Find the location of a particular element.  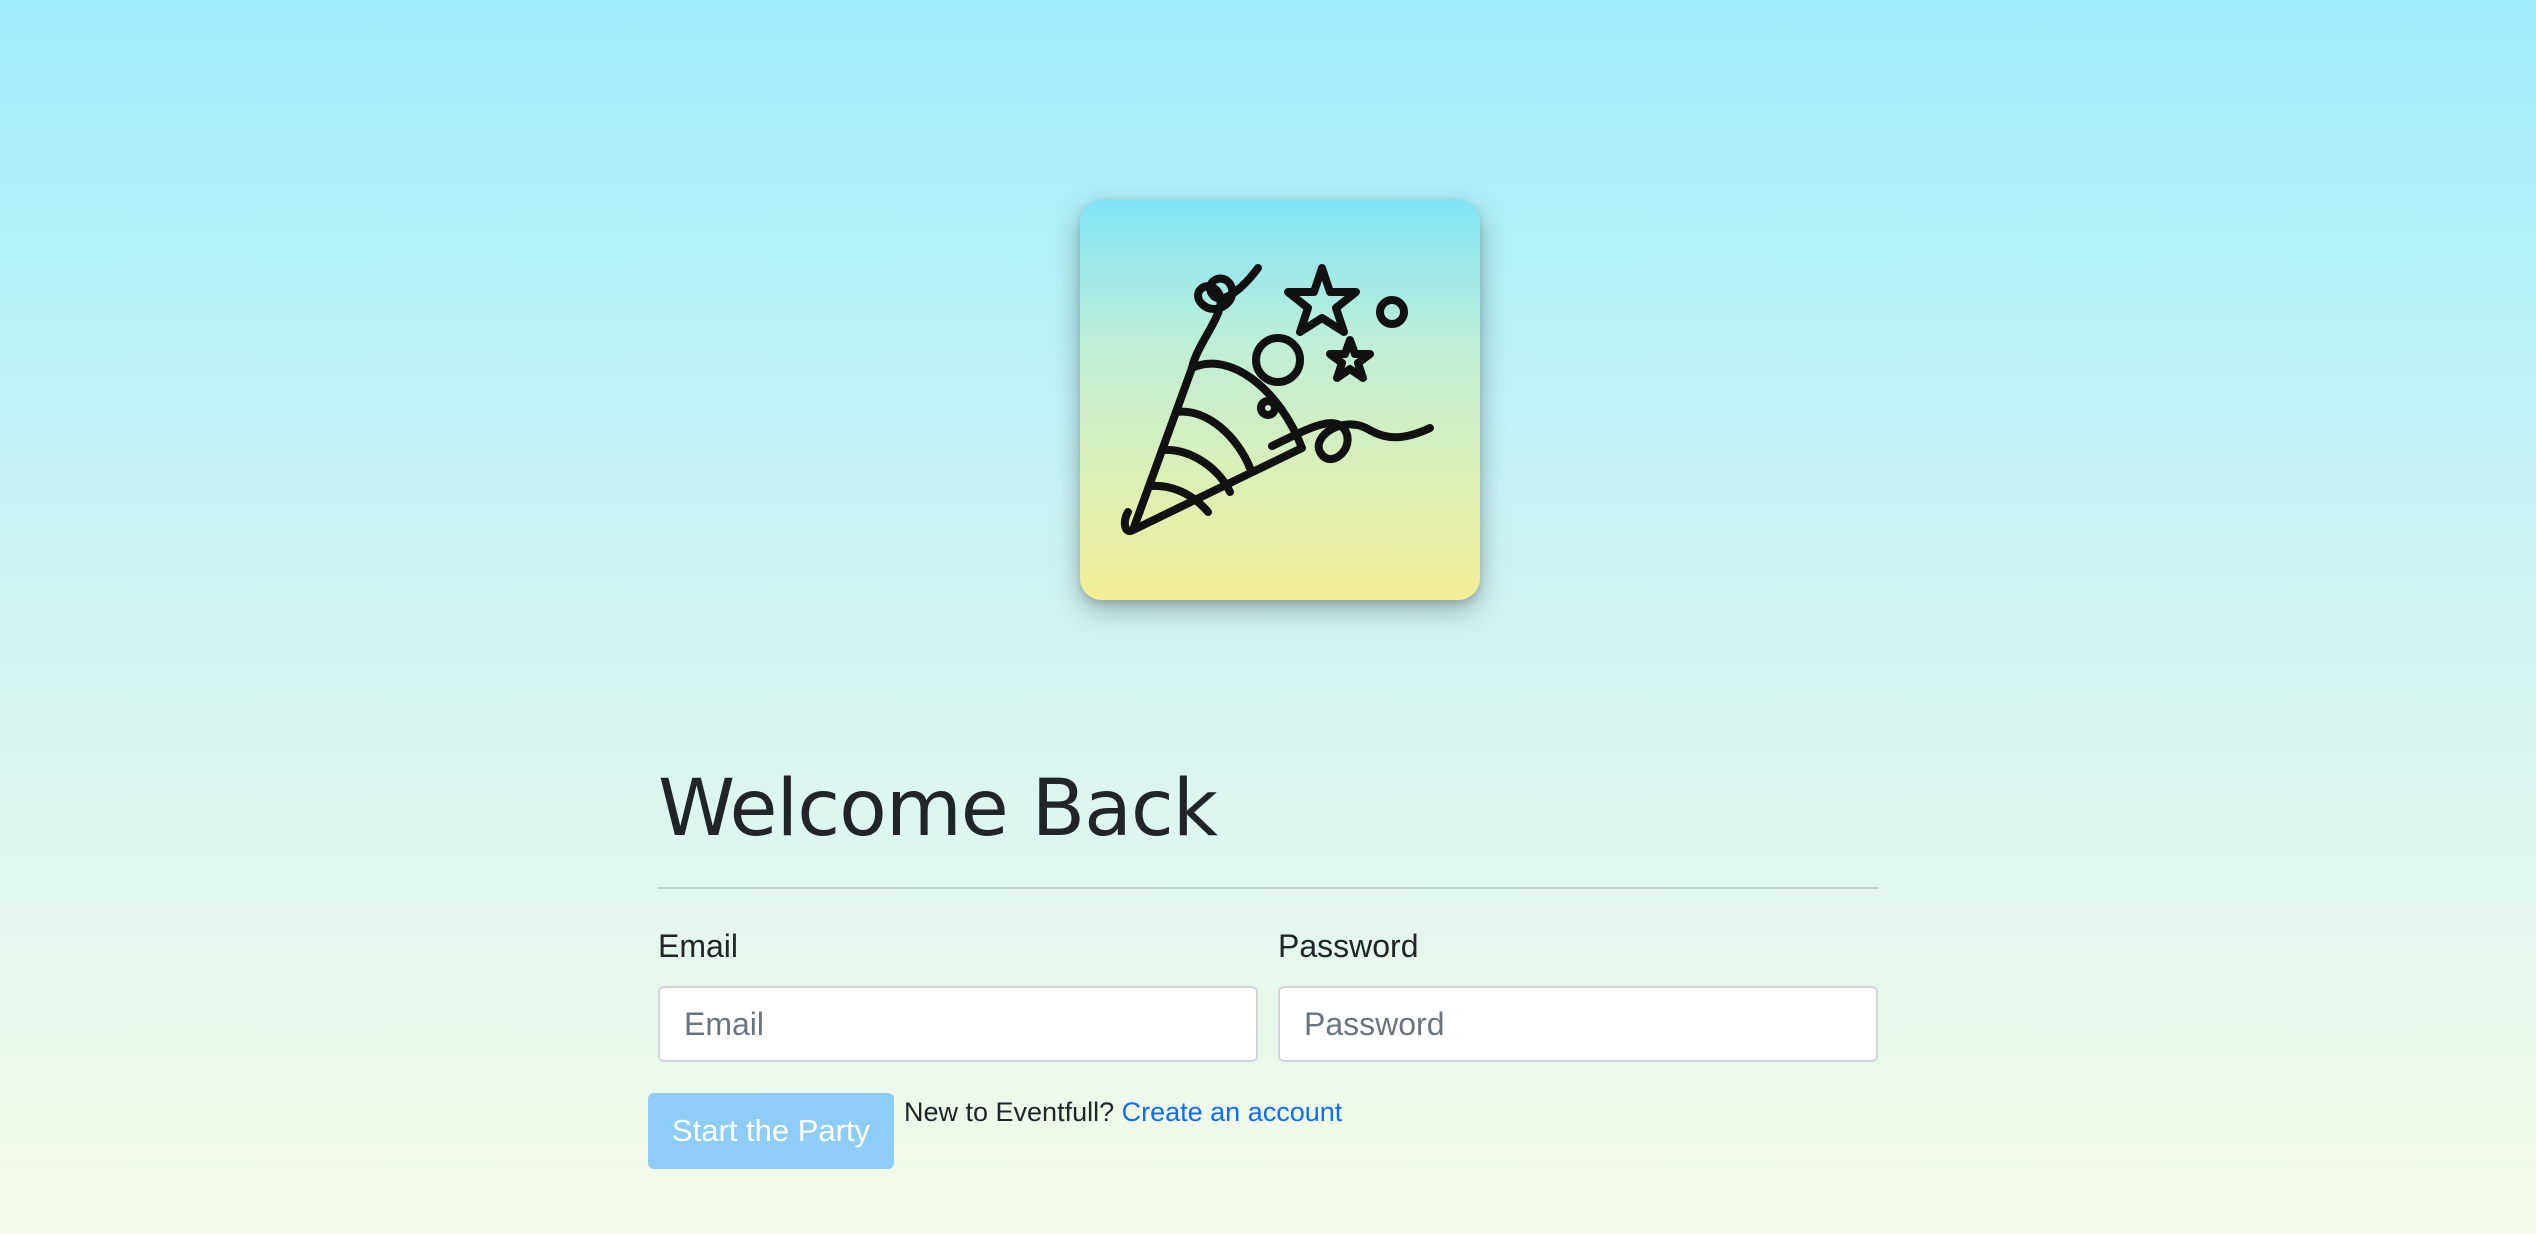

email-field-group: Email is located at coordinates (958, 994).